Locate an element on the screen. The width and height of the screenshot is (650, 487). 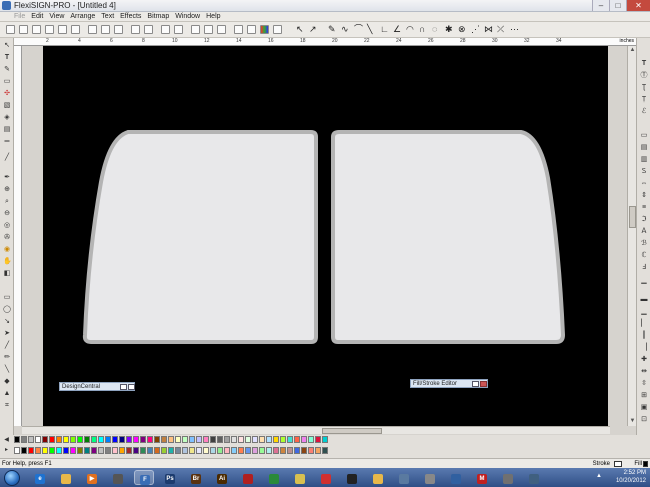
space-h-icon: ⇹ is located at coordinates (644, 372).